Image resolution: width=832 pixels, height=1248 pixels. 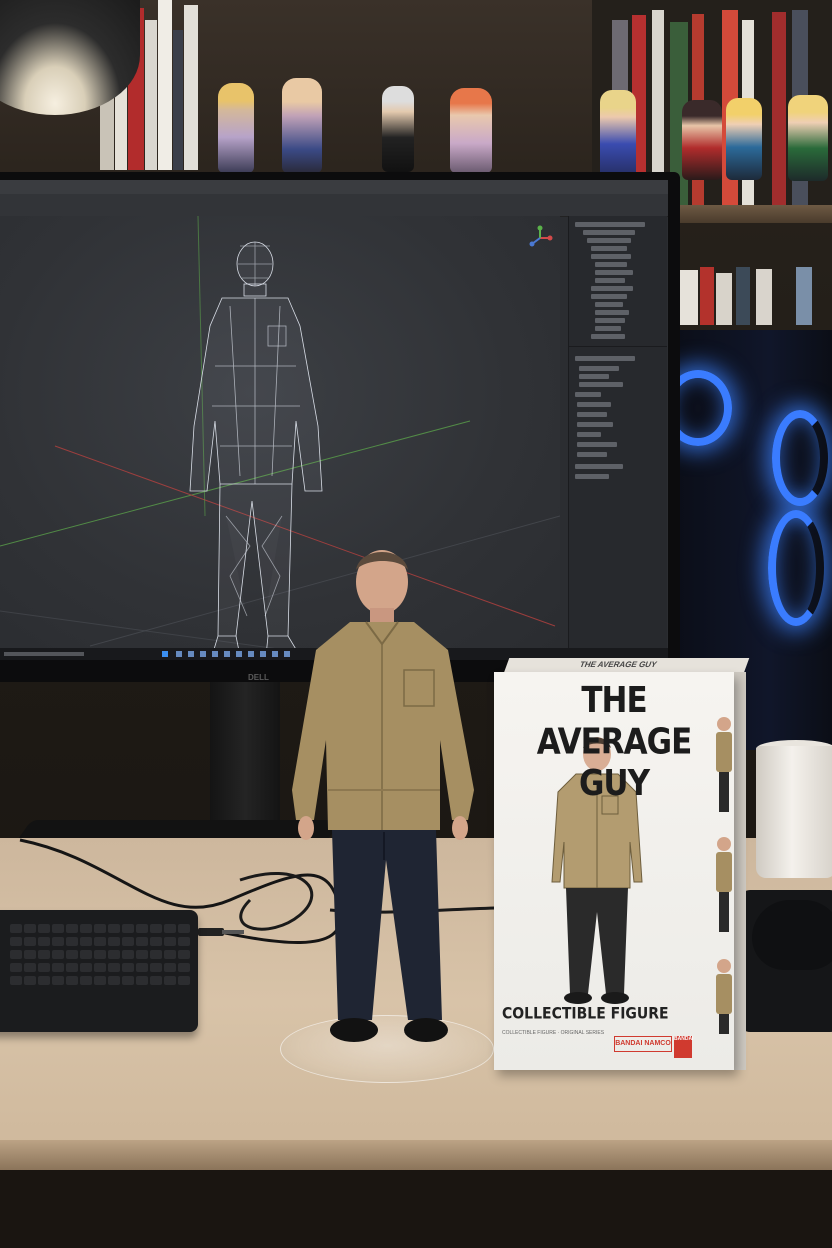 What do you see at coordinates (683, 1047) in the screenshot?
I see `box-brand-logo: BANDAI` at bounding box center [683, 1047].